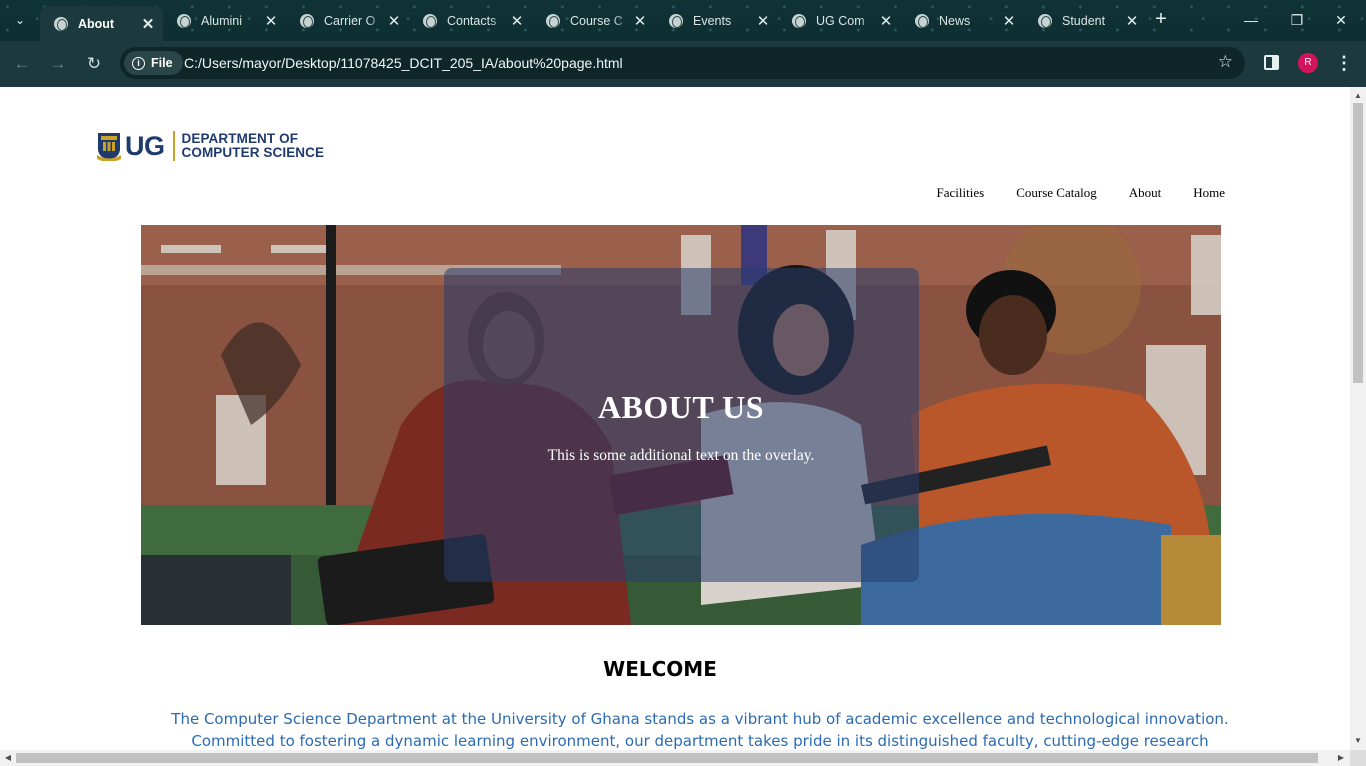  I want to click on vertical-scroll-thumb, so click(1358, 243).